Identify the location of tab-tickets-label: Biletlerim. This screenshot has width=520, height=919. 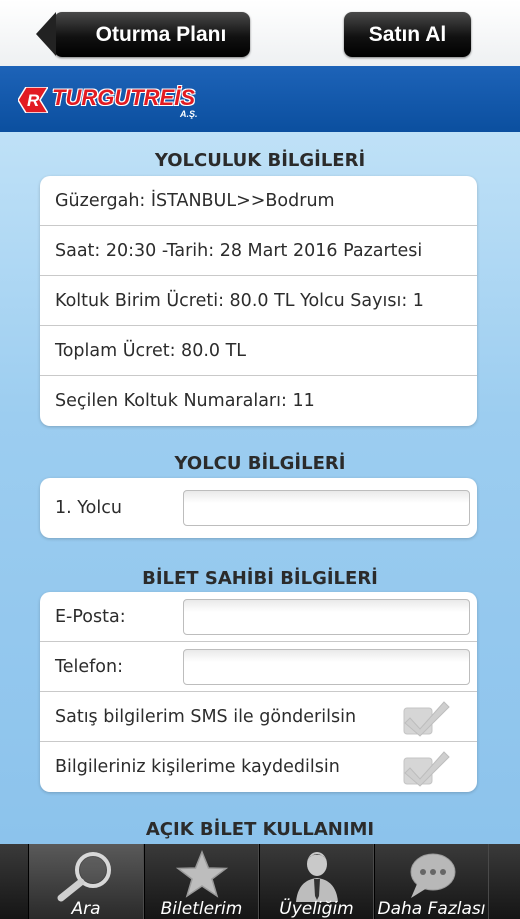
(201, 909).